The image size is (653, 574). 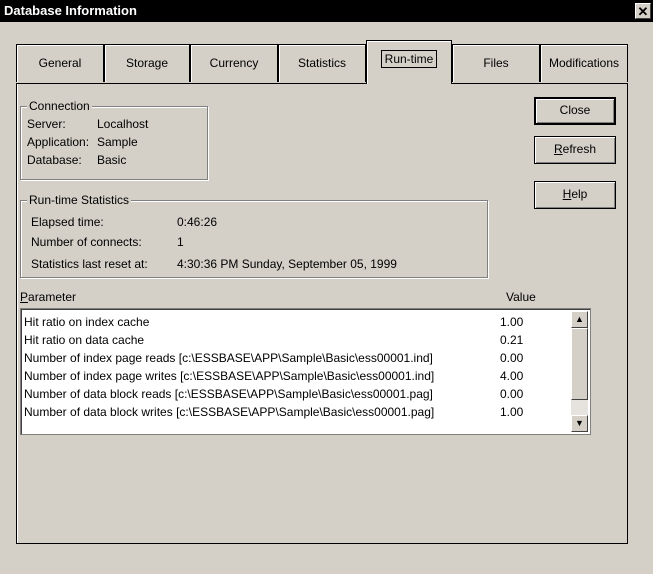 I want to click on tab-statistics: Statistics, so click(x=322, y=63).